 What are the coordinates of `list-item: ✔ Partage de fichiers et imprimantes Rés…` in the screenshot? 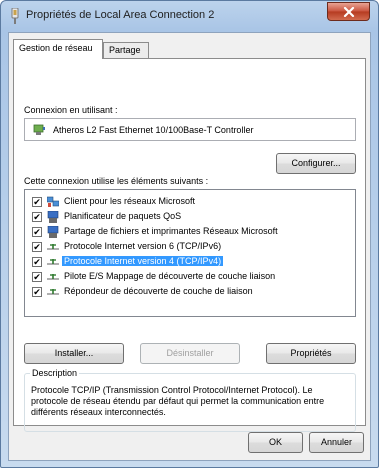 It's located at (190, 232).